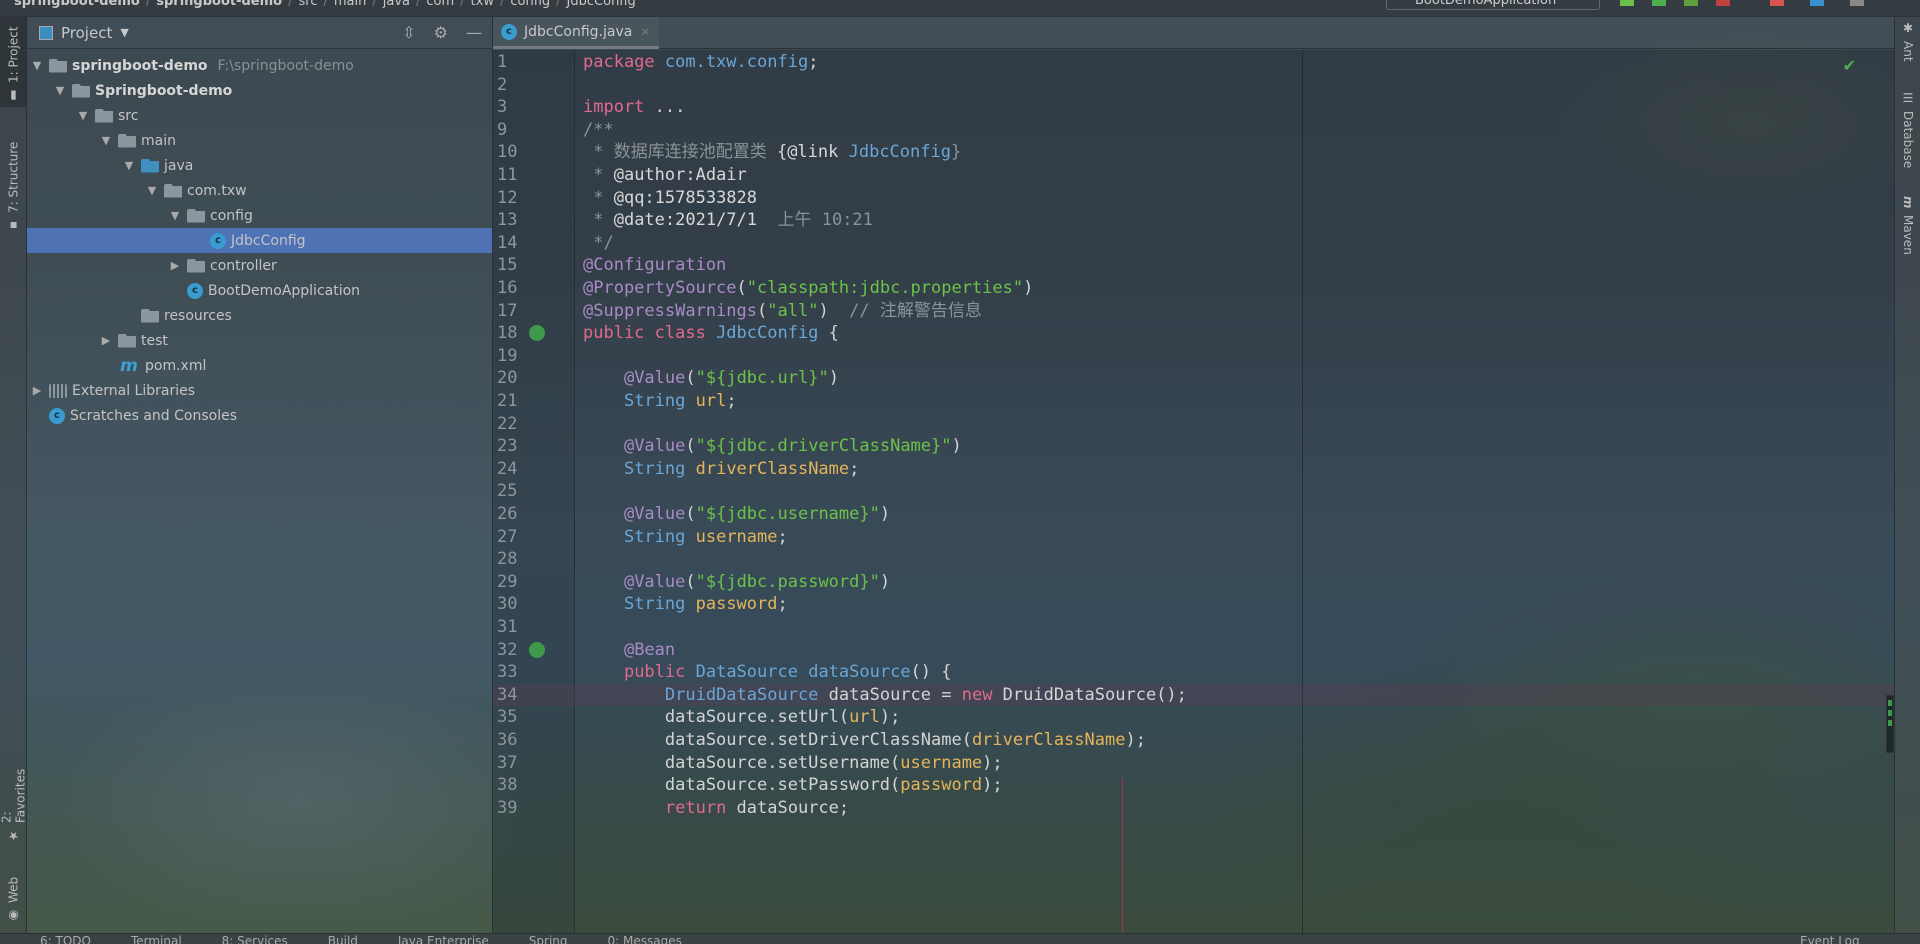 Image resolution: width=1920 pixels, height=944 pixels. What do you see at coordinates (408, 32) in the screenshot?
I see `collapse-all-icon: ⇳` at bounding box center [408, 32].